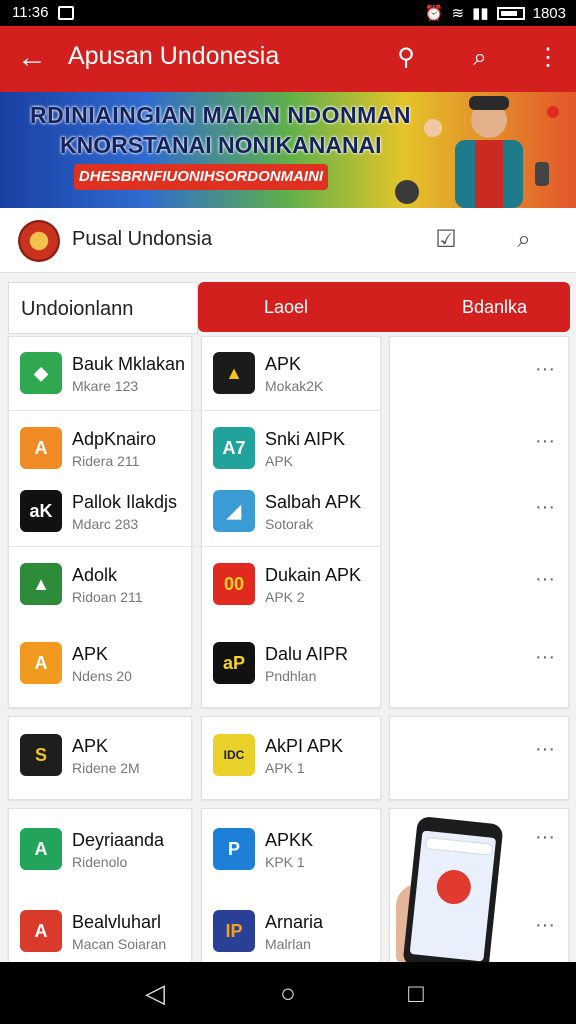  Describe the element at coordinates (288, 13) in the screenshot. I see `status-bar: 11:36 ⏰ ≋ ▮▮ 1803` at that location.